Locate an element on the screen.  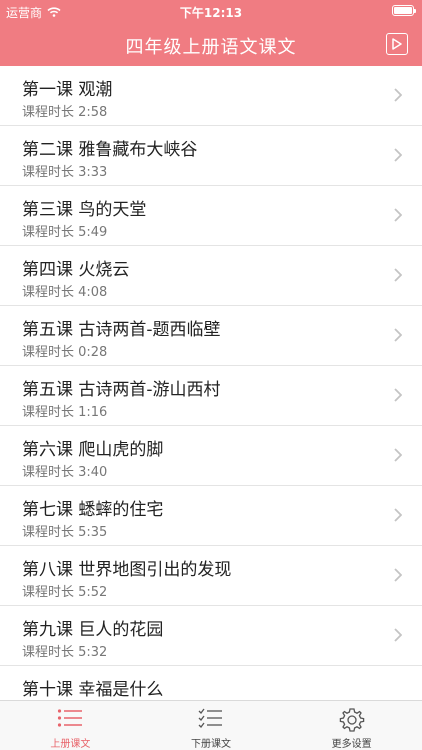
list-icon is located at coordinates (70, 718).